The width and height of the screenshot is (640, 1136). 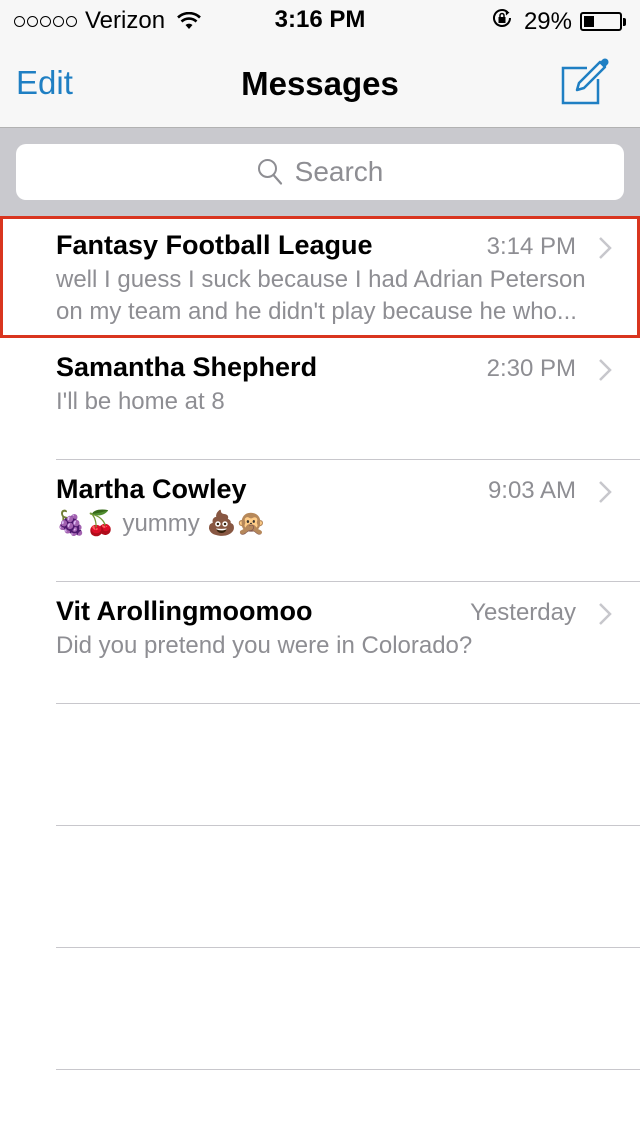 I want to click on contact-name: Samantha Shepherd, so click(x=187, y=367).